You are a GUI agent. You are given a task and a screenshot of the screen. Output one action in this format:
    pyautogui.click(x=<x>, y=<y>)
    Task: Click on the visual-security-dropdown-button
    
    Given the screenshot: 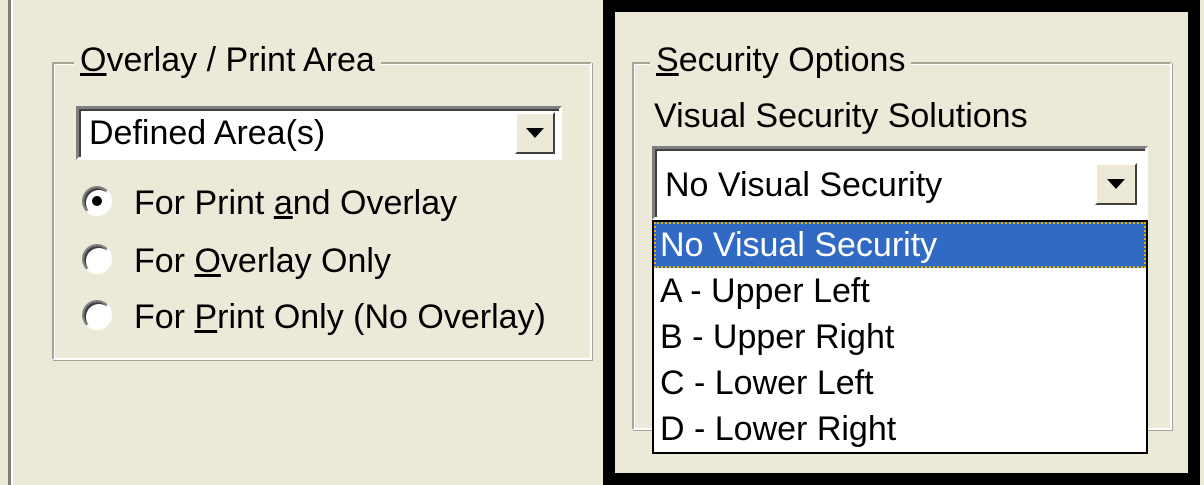 What is the action you would take?
    pyautogui.click(x=1116, y=184)
    